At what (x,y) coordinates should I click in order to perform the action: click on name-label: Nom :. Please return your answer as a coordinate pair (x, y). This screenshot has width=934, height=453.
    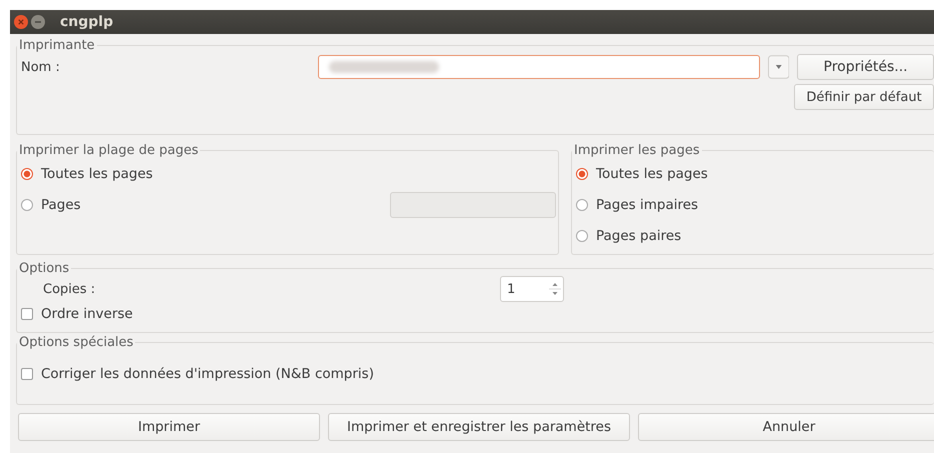
    Looking at the image, I should click on (41, 67).